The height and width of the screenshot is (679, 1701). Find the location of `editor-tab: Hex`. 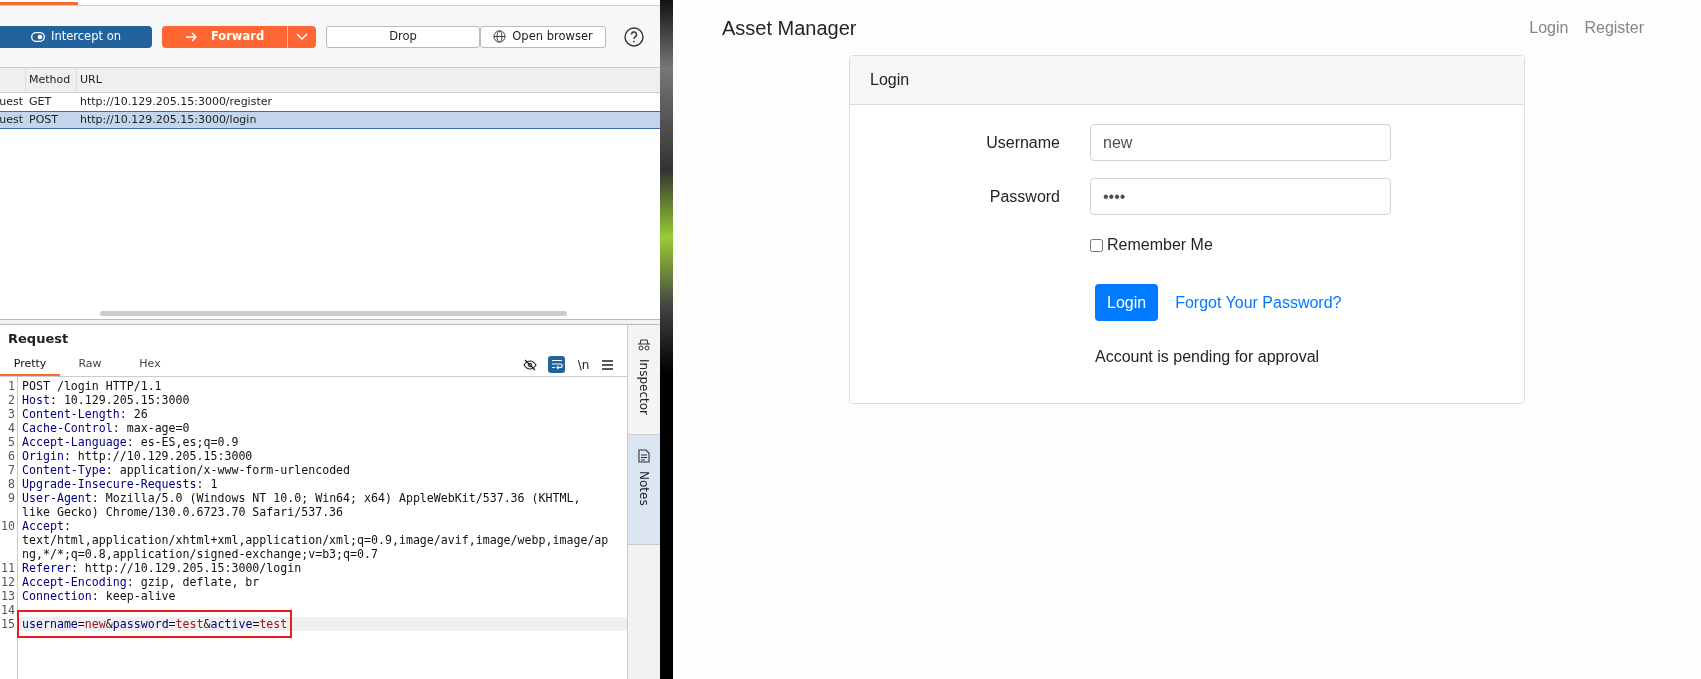

editor-tab: Hex is located at coordinates (150, 365).